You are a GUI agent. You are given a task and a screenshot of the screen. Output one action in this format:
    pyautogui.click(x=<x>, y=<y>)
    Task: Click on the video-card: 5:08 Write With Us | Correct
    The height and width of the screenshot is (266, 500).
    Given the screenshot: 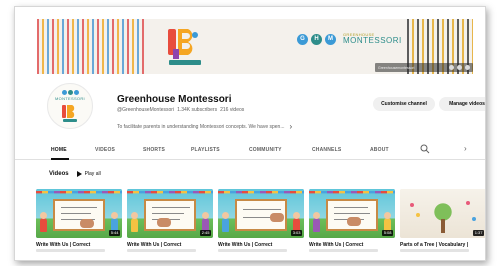 What is the action you would take?
    pyautogui.click(x=352, y=220)
    